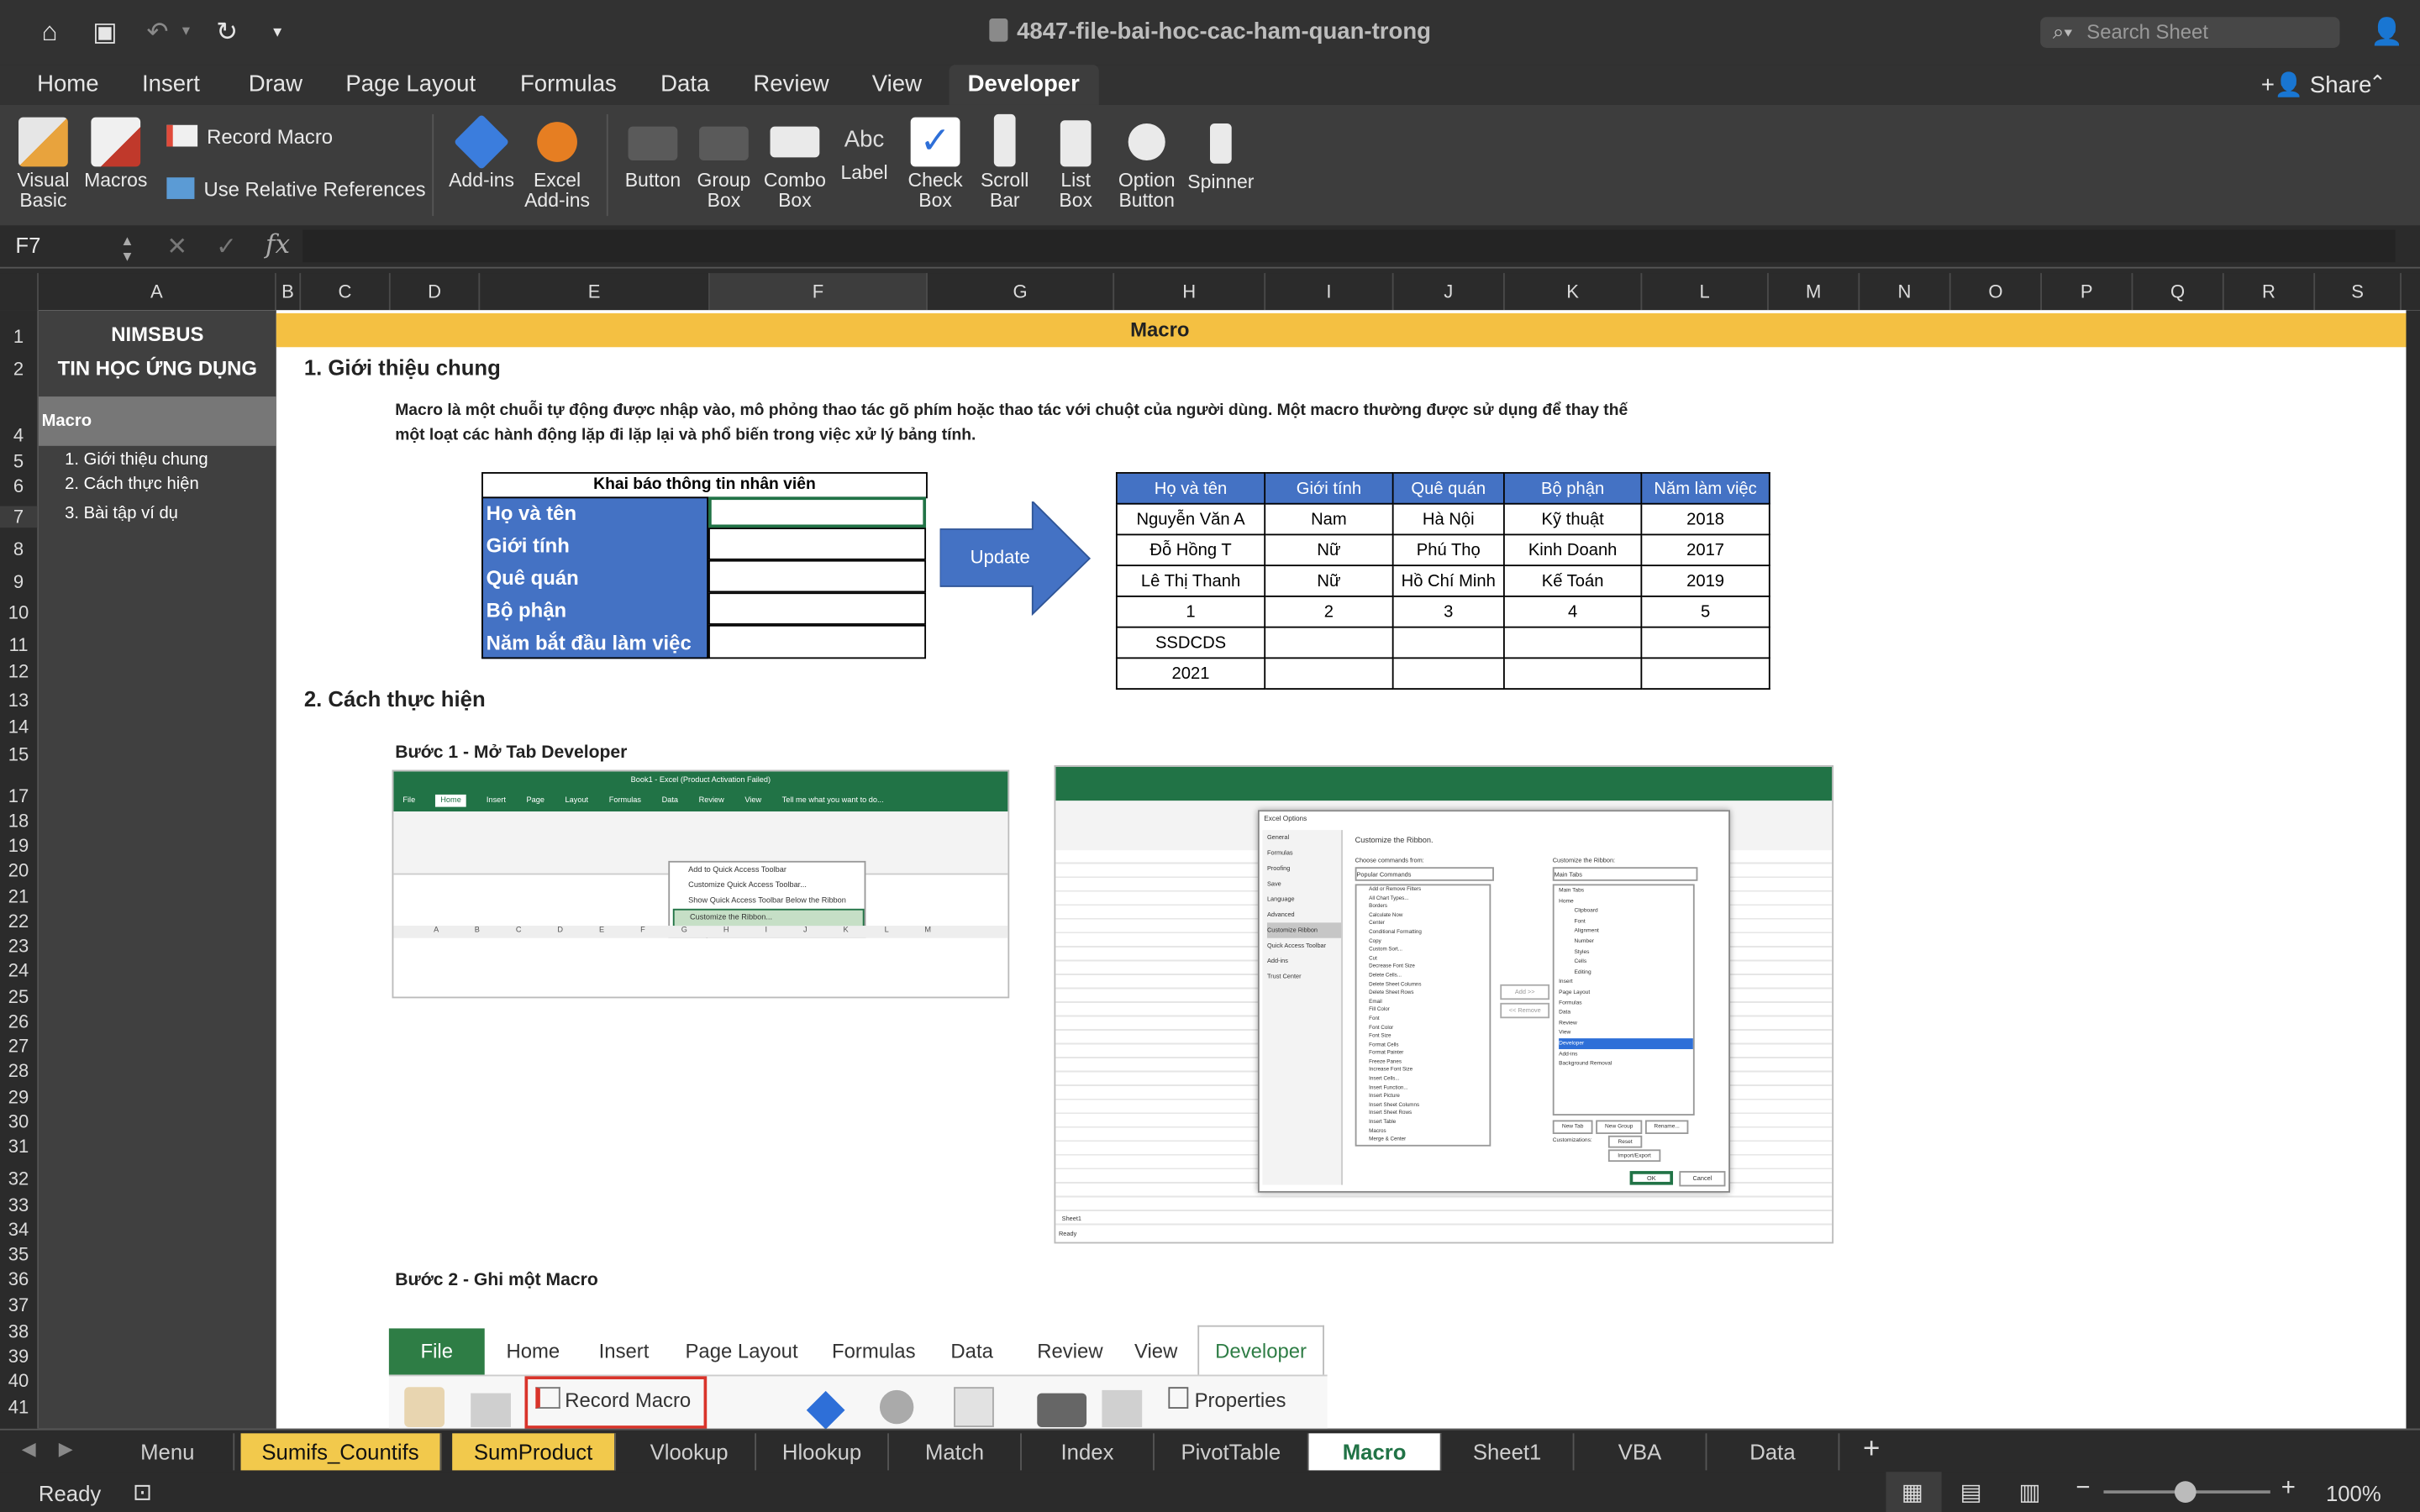 The image size is (2420, 1512). Describe the element at coordinates (1572, 611) in the screenshot. I see `table-cell: 4` at that location.